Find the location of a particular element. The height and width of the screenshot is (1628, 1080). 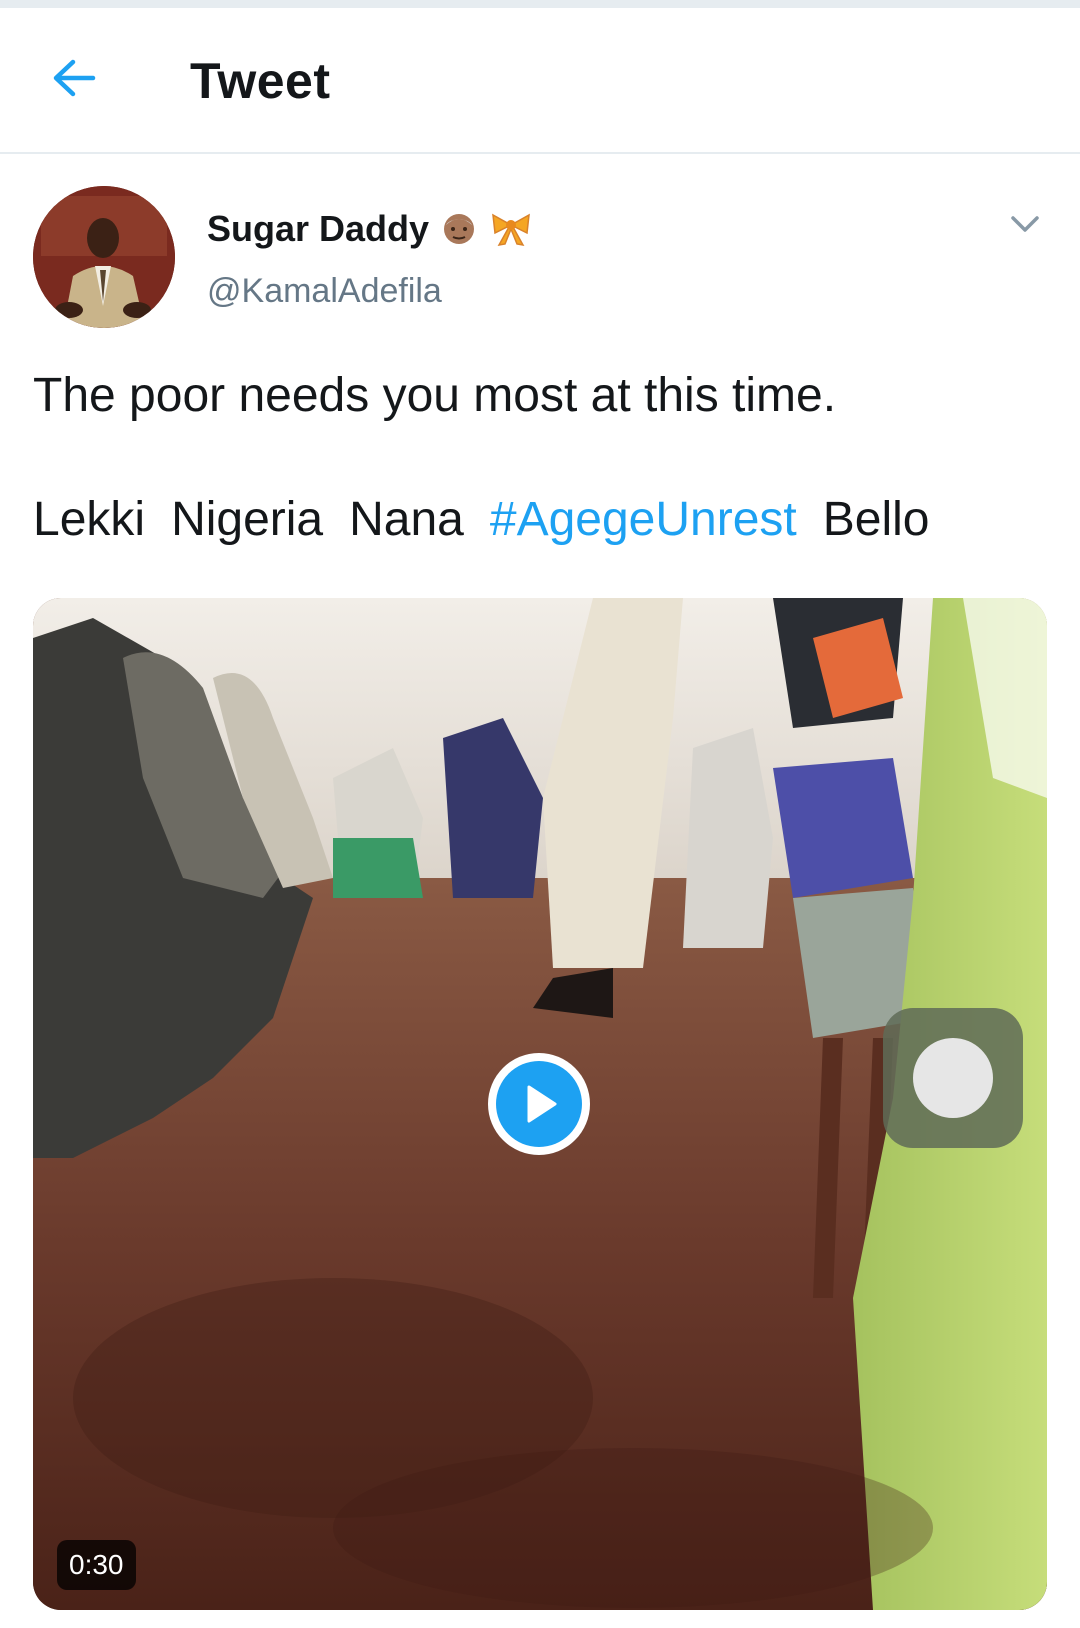

author-name-row: Sugar Daddy is located at coordinates (370, 229).